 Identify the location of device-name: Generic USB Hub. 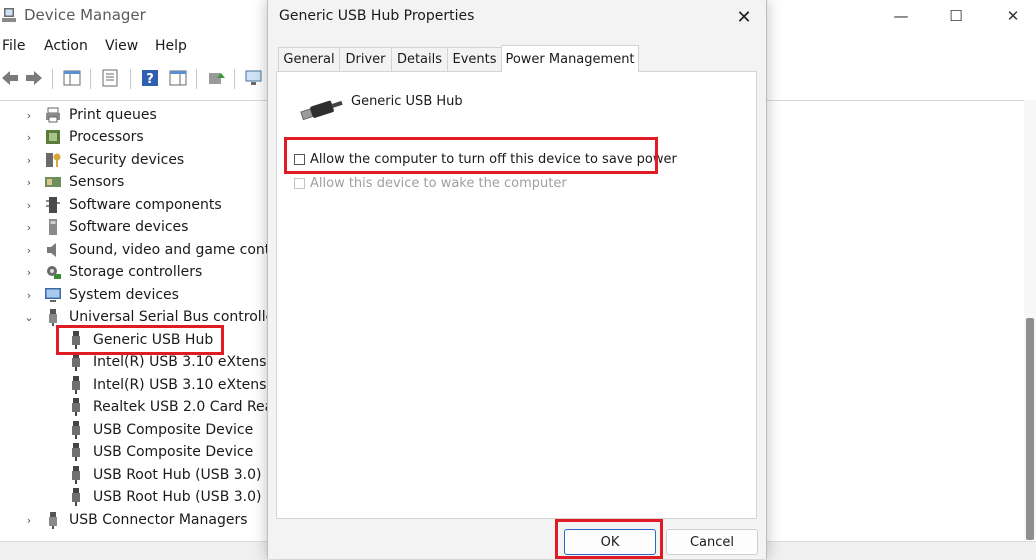
(407, 101).